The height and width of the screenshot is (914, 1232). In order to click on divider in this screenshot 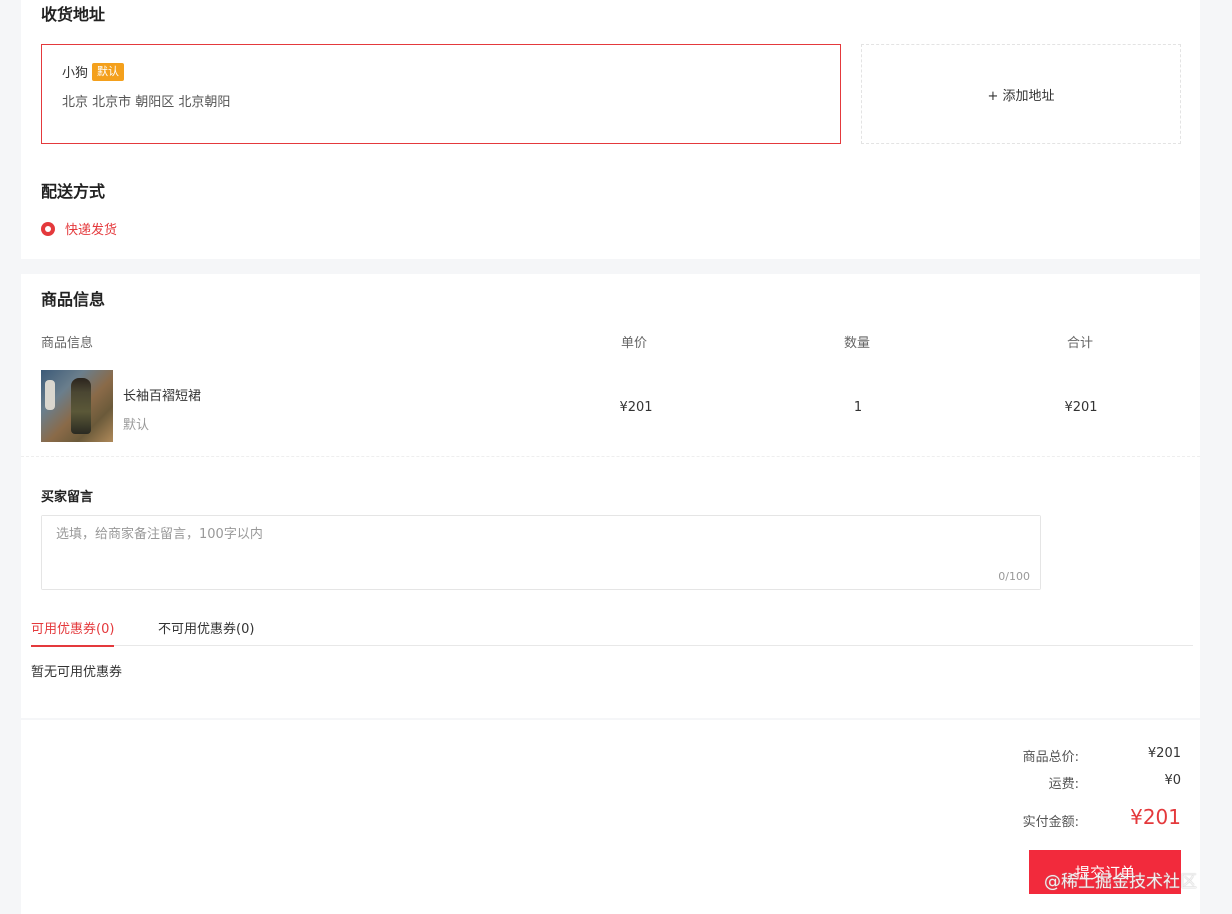, I will do `click(610, 456)`.